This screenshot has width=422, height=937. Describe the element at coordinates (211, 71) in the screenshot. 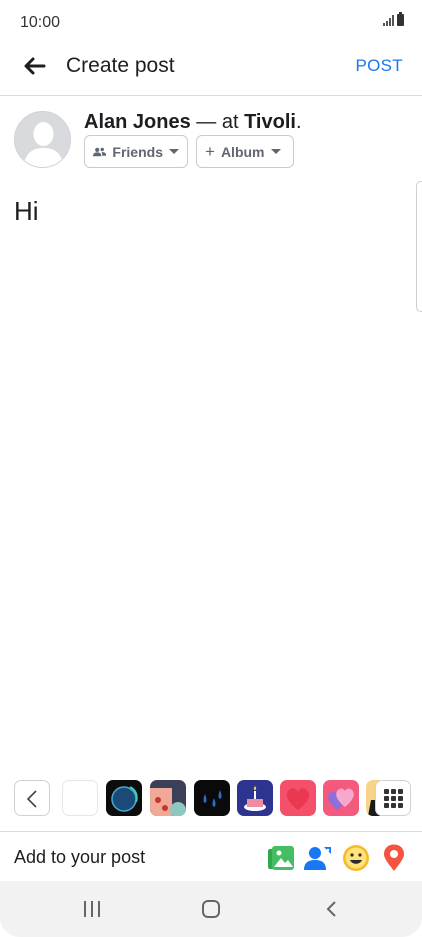

I see `app-header: Create post POST` at that location.